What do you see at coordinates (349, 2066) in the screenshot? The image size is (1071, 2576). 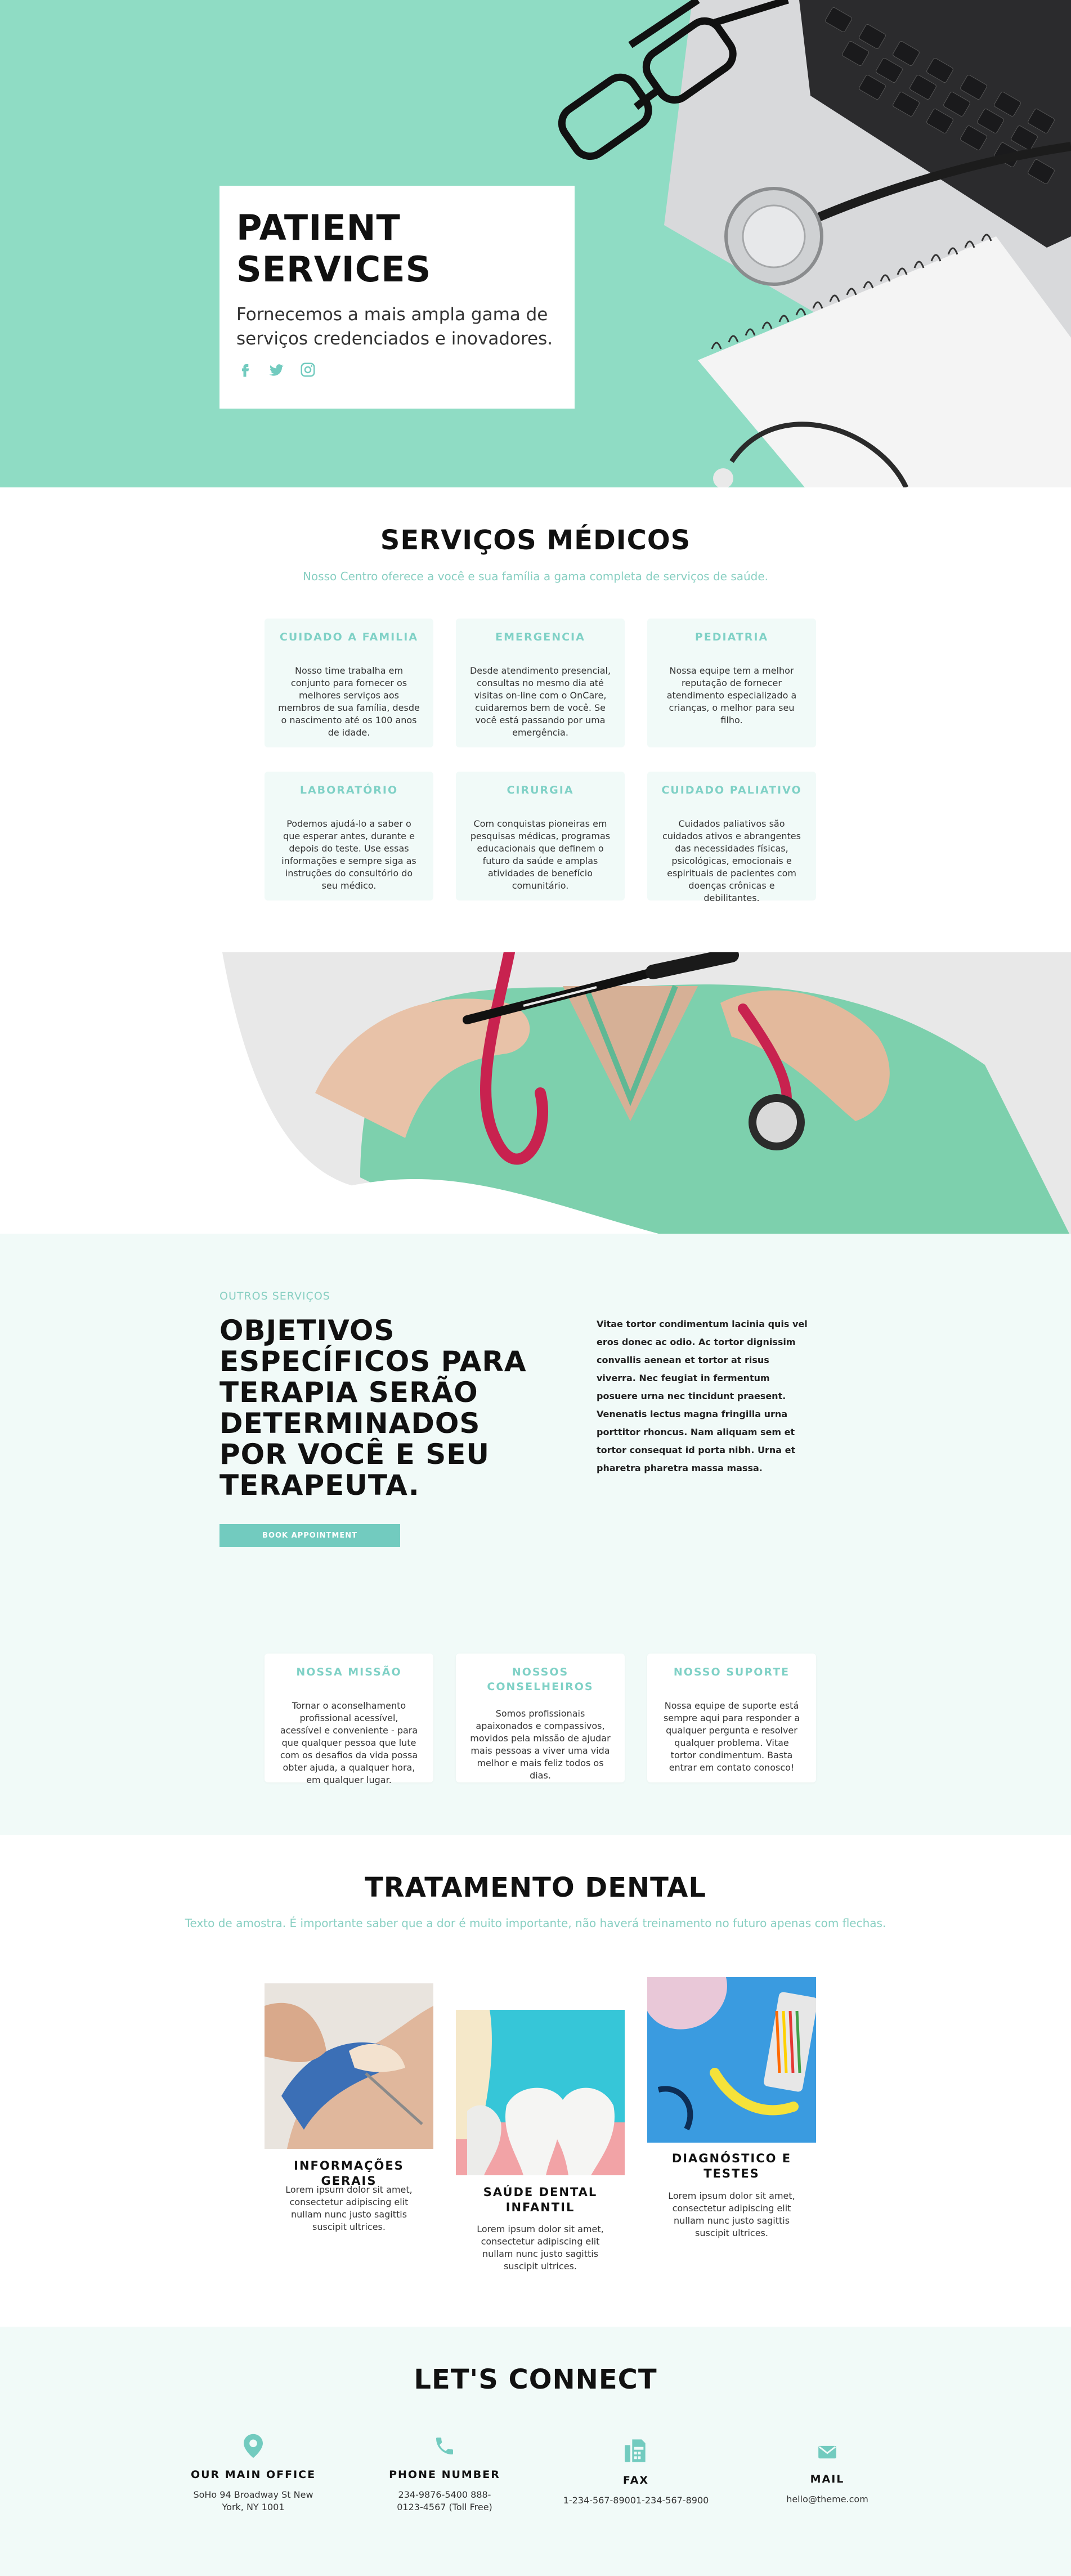 I see `dental-image-general` at bounding box center [349, 2066].